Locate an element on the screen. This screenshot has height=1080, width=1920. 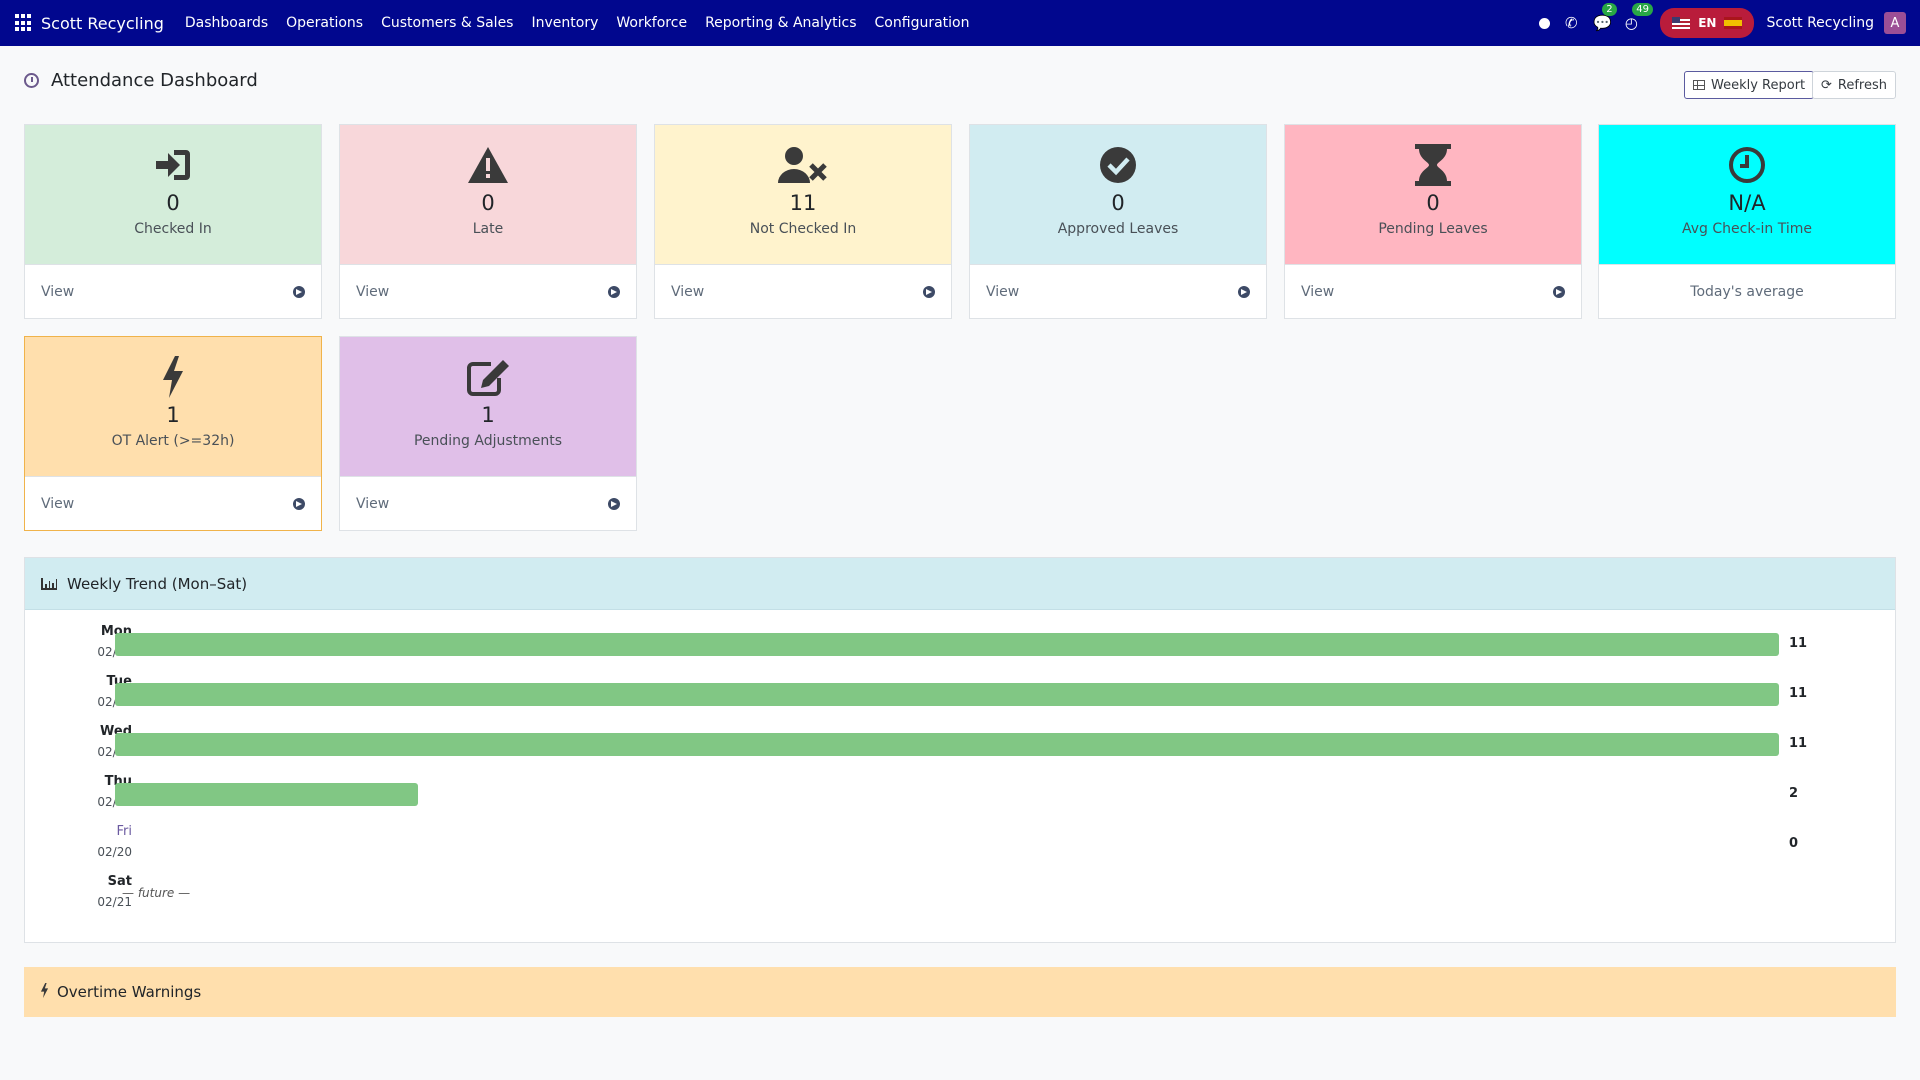
refresh-label: Refresh is located at coordinates (1862, 85).